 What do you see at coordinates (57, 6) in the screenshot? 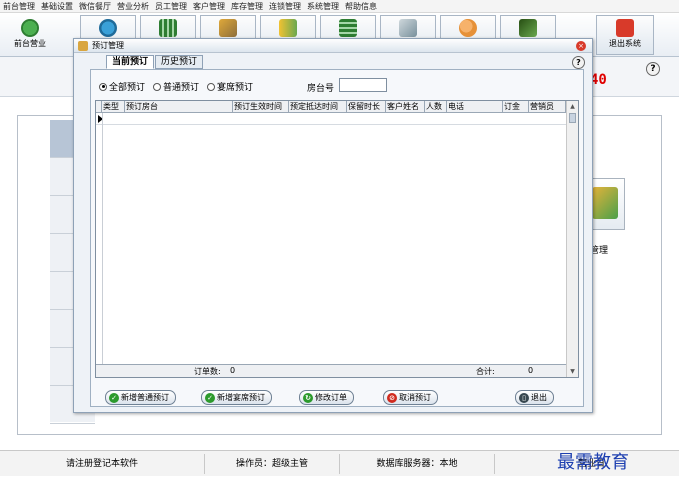
I see `menu-item-basic: 基础设置` at bounding box center [57, 6].